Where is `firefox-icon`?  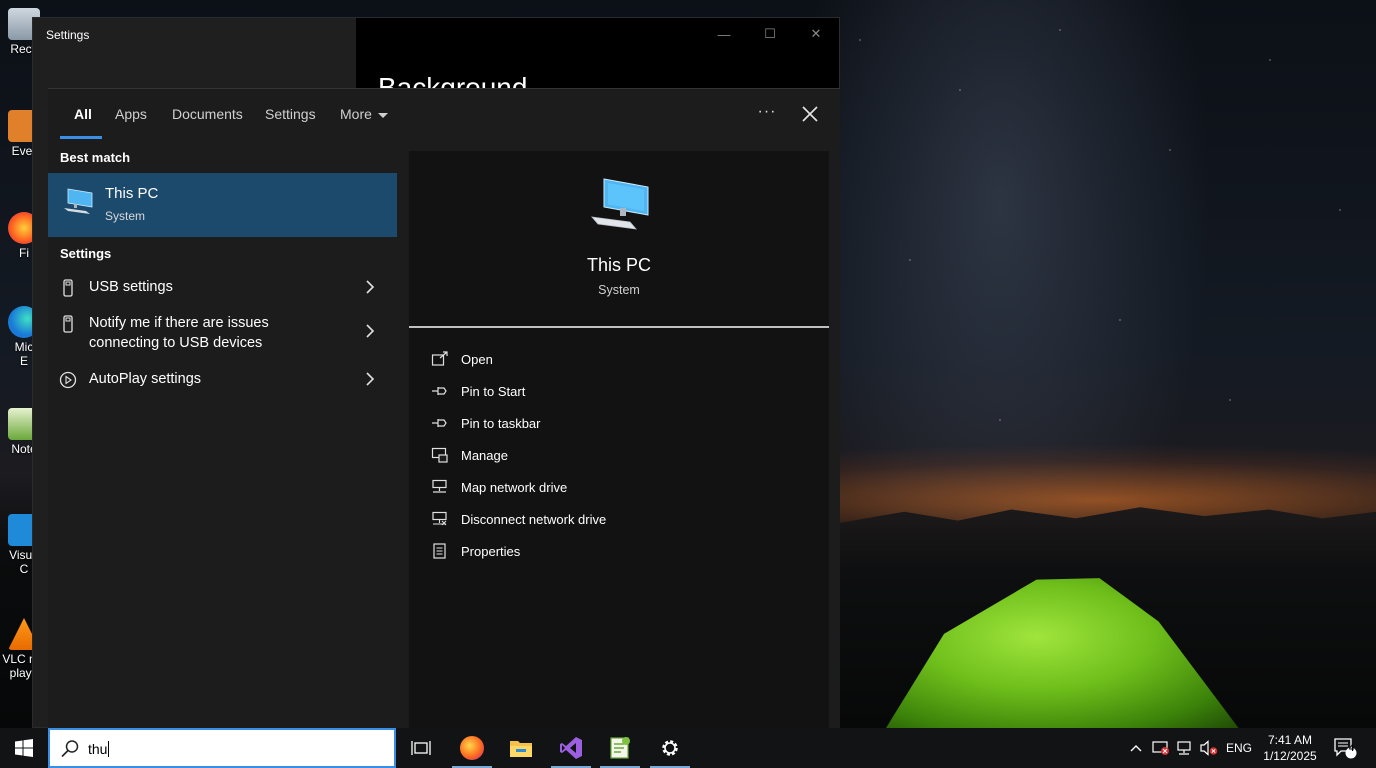
firefox-icon is located at coordinates (472, 748).